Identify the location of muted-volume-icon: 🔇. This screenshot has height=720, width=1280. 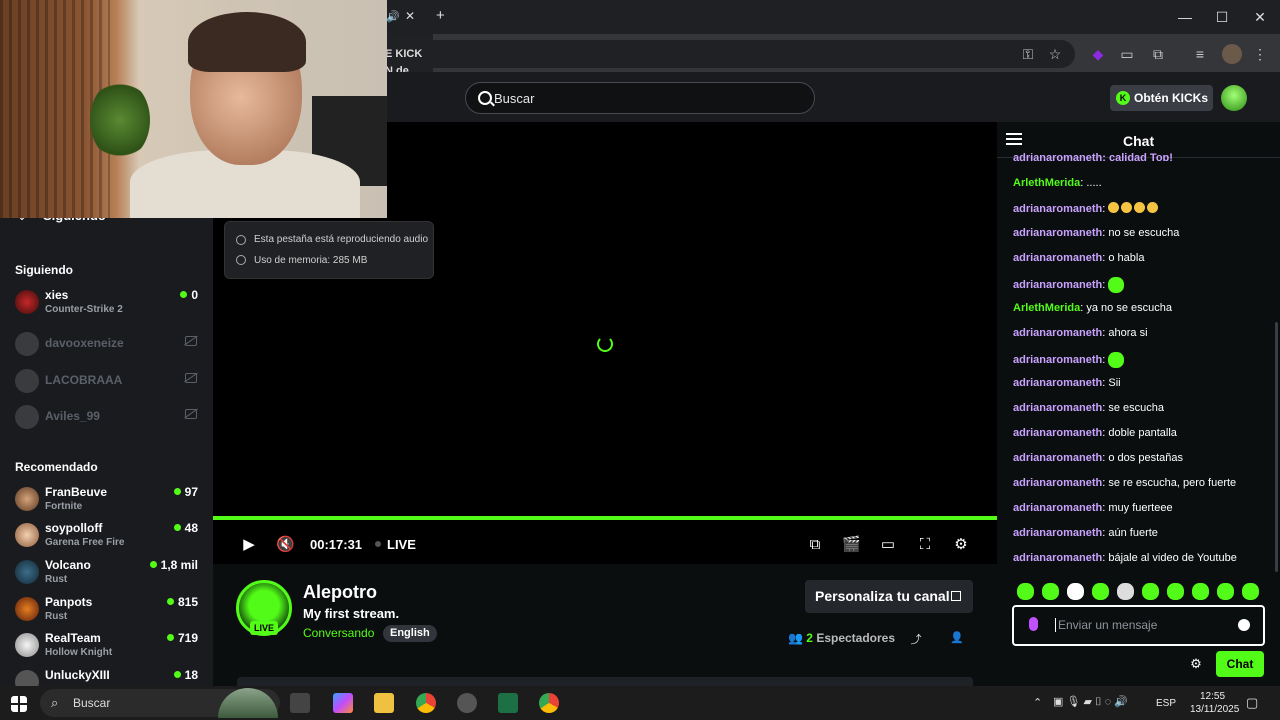
(285, 545).